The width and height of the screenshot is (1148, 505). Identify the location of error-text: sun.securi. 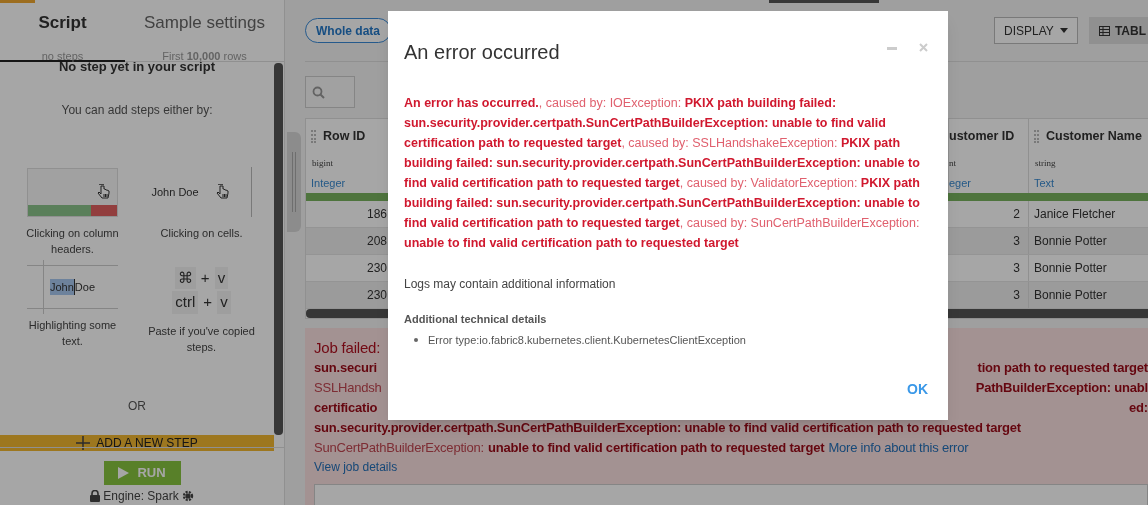
(346, 368).